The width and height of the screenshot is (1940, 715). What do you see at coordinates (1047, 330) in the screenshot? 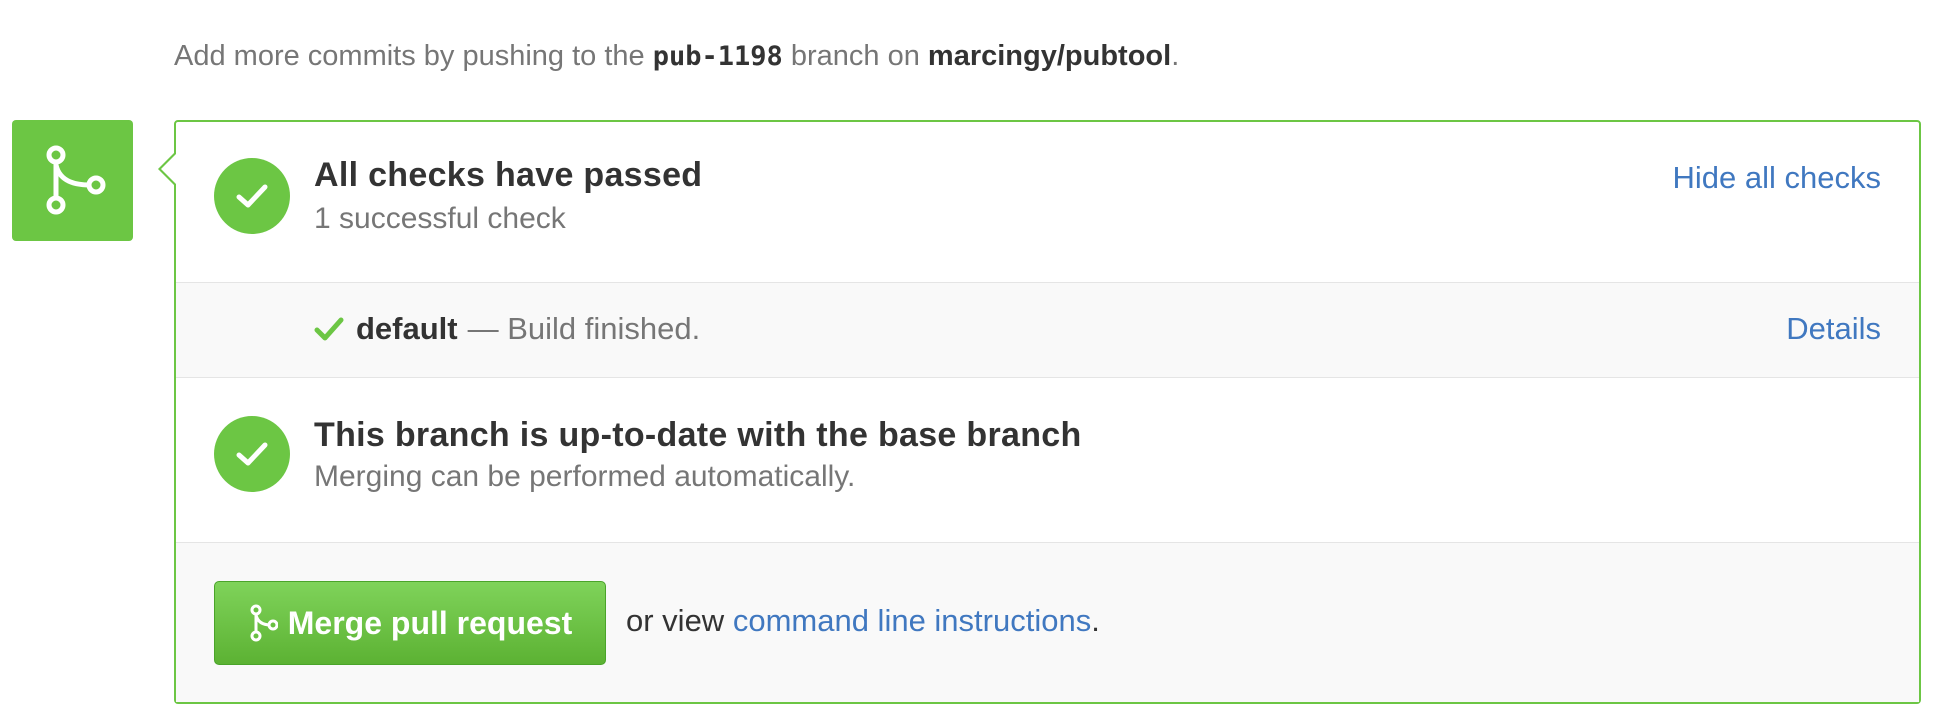
I see `status-item: default — Build finished. Details` at bounding box center [1047, 330].